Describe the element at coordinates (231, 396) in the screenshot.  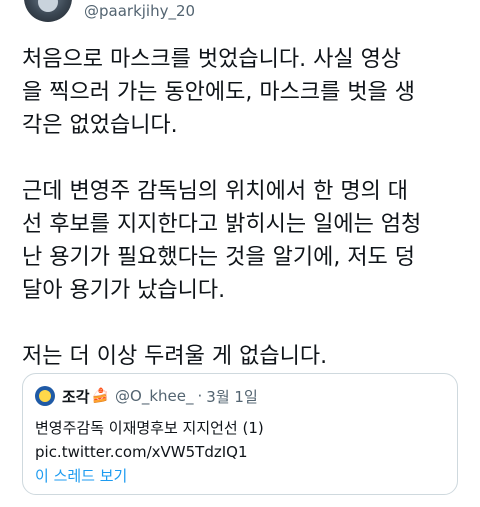
I see `quoted-tweet-date: 3월 1일` at that location.